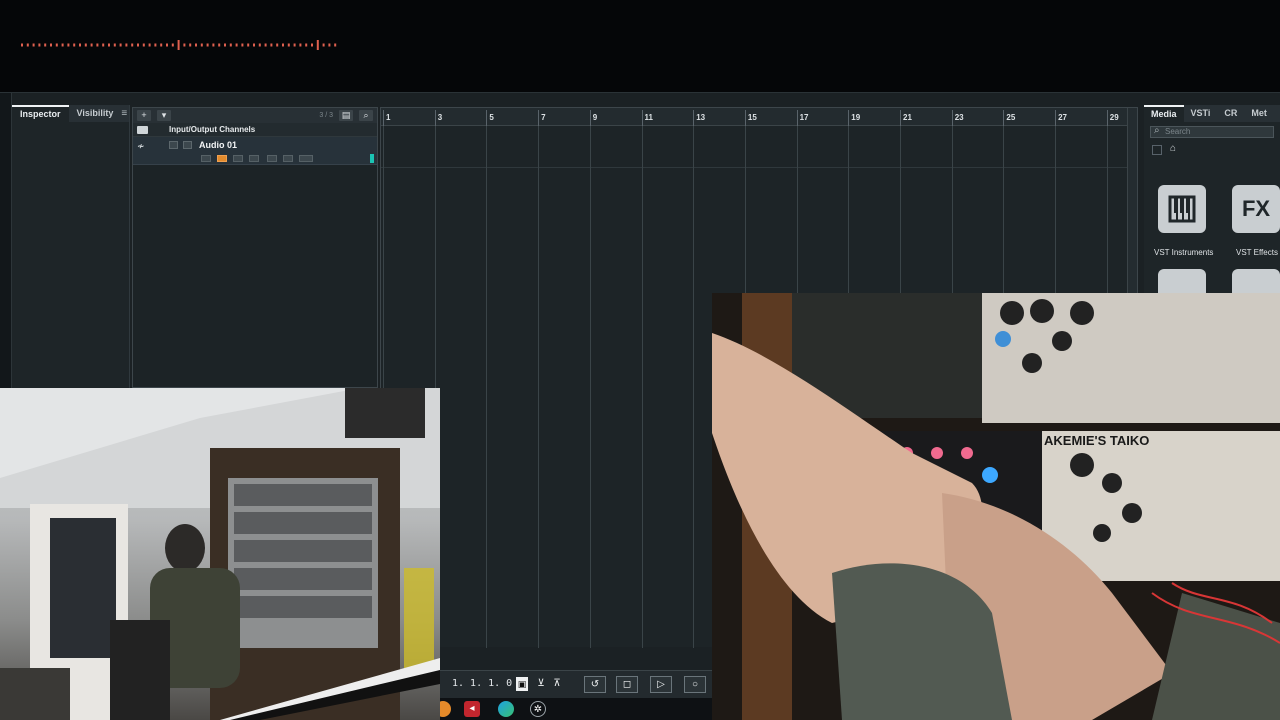  Describe the element at coordinates (187, 145) in the screenshot. I see `solo-button` at that location.